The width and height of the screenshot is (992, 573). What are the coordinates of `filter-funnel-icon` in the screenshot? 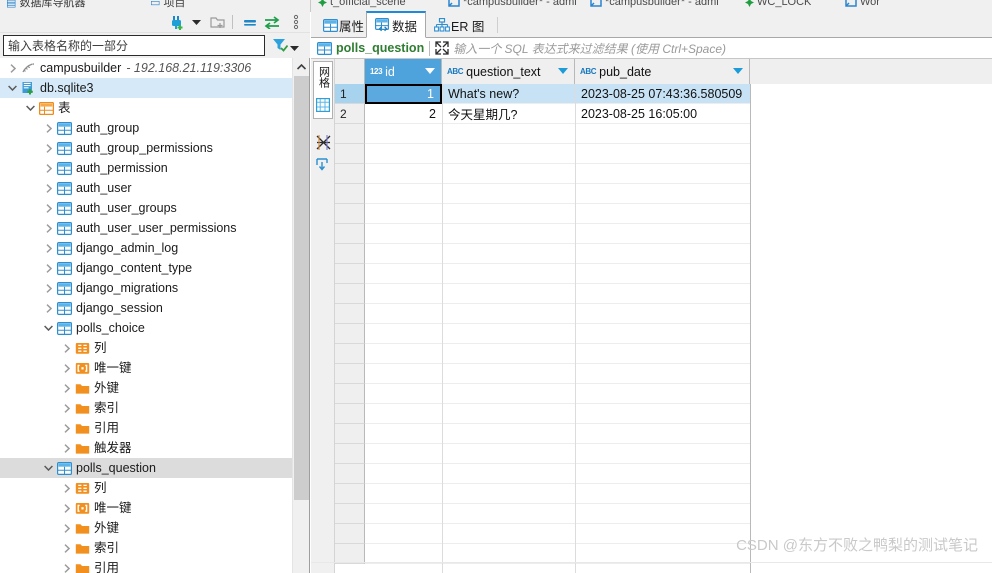 It's located at (280, 46).